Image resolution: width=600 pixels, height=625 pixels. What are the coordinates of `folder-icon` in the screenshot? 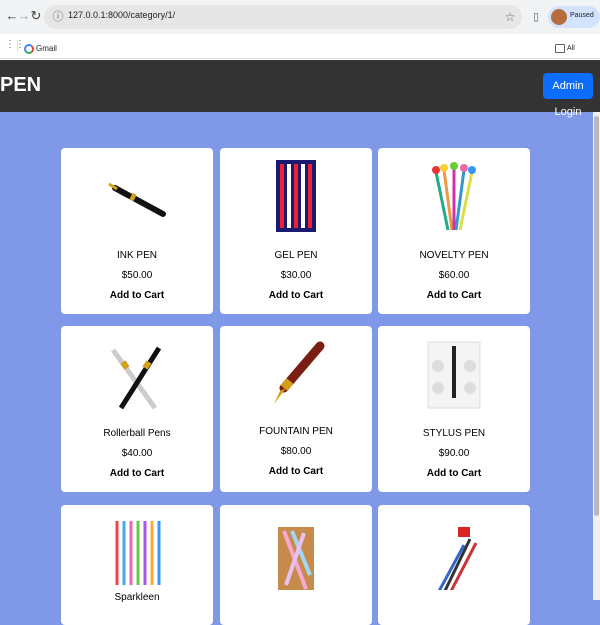 It's located at (560, 49).